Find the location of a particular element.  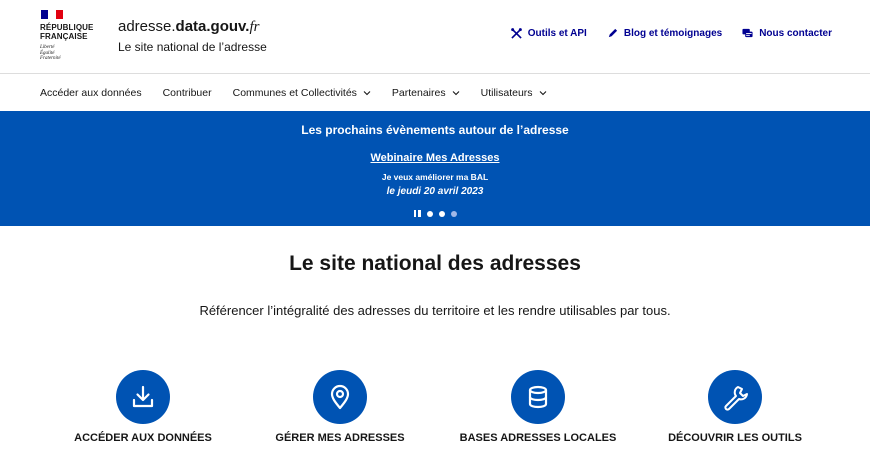

map-pin-icon is located at coordinates (340, 397).